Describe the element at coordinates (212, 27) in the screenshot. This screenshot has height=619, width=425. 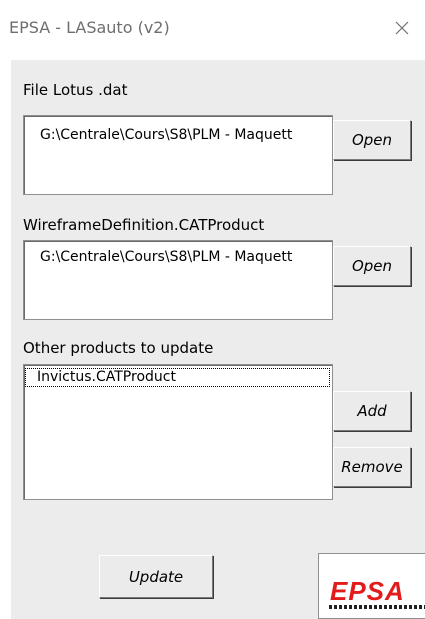
I see `title-bar: EPSA - LASauto (v2)` at that location.